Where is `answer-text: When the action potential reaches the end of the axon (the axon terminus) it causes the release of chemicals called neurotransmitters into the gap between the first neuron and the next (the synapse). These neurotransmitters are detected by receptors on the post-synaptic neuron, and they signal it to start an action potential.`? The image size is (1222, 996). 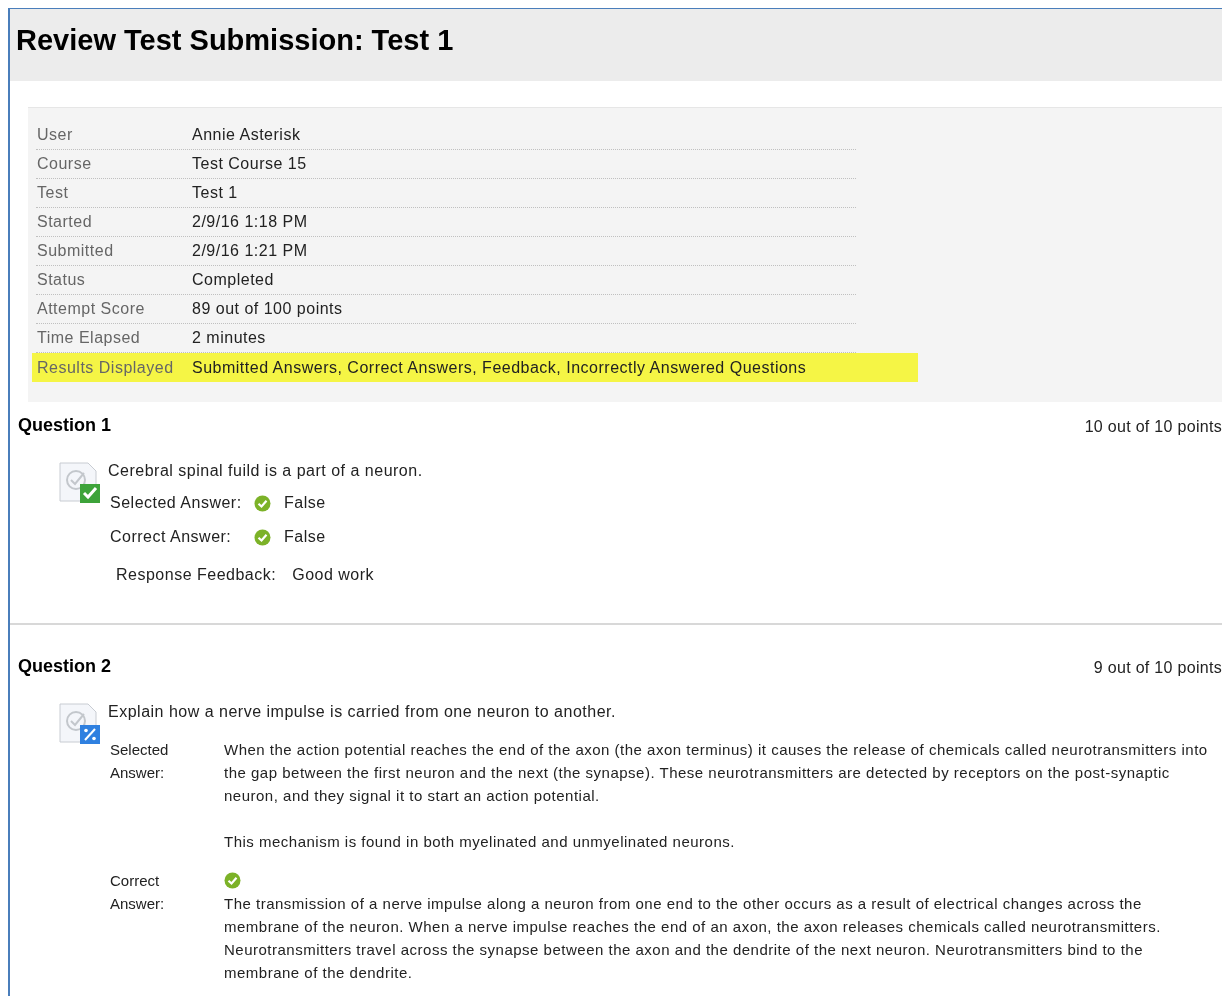
answer-text: When the action potential reaches the end of the axon (the axon terminus) it causes the release of chemicals called neurotransmitters into the gap between the first neuron and the next (the synapse). These neurotransmitters are detected by receptors on the post-synaptic neuron, and they signal it to start an action potential. is located at coordinates (716, 773).